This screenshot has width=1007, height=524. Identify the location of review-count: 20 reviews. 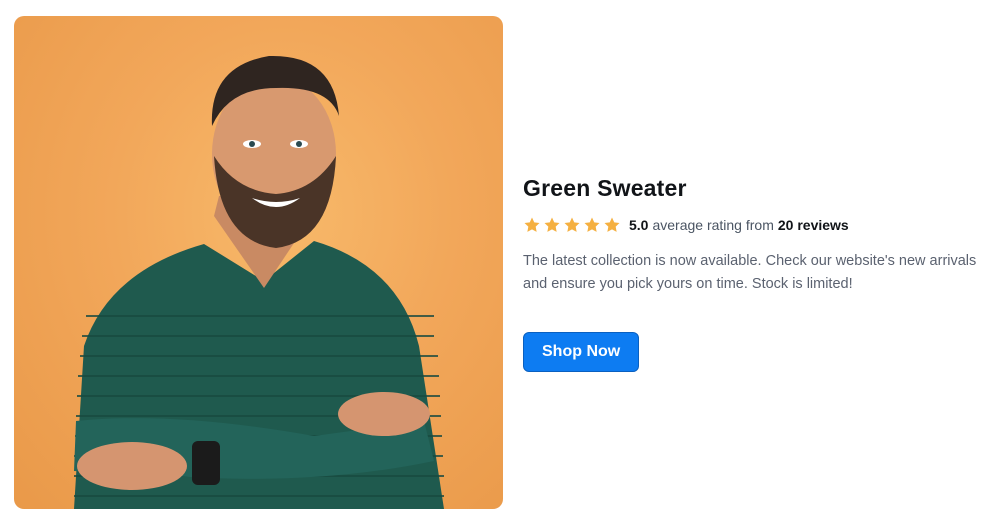
(813, 225).